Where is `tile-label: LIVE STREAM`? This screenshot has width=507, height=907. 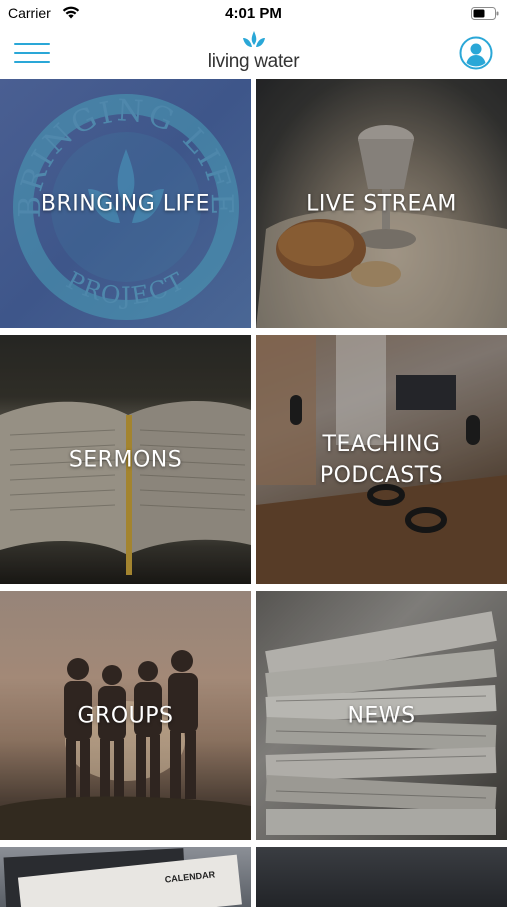
tile-label: LIVE STREAM is located at coordinates (381, 203).